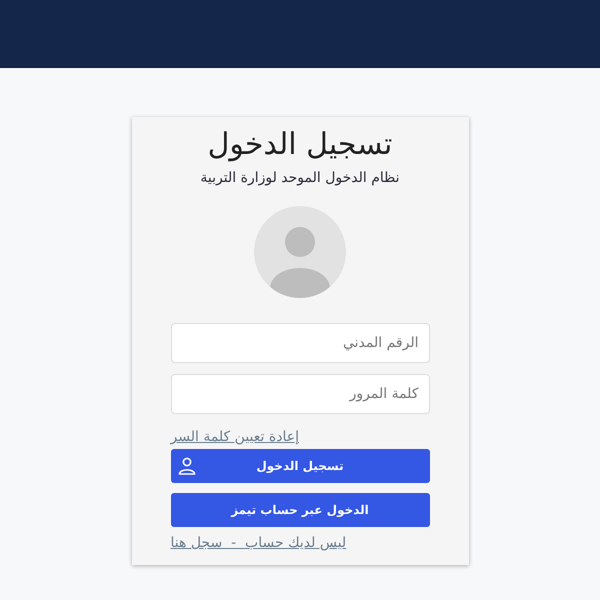  I want to click on login-button: تسجيل الدخول, so click(300, 466).